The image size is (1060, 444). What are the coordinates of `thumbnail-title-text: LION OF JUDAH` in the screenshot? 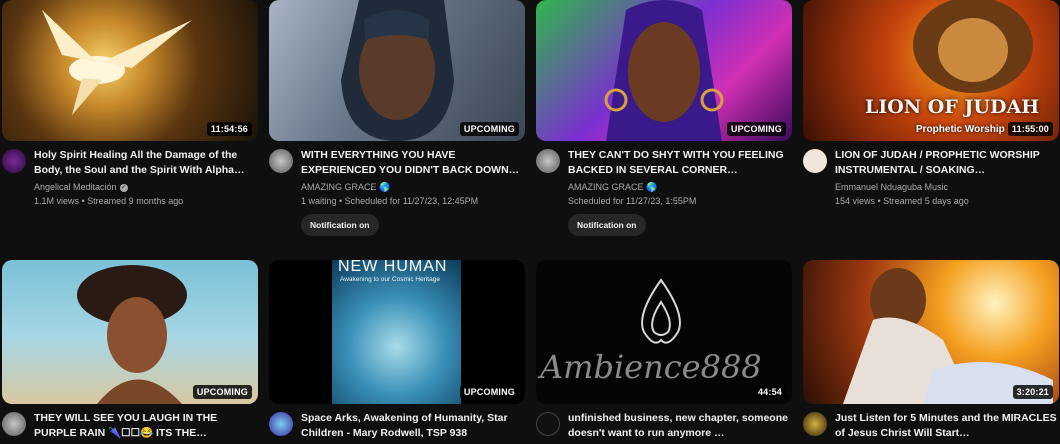 It's located at (952, 107).